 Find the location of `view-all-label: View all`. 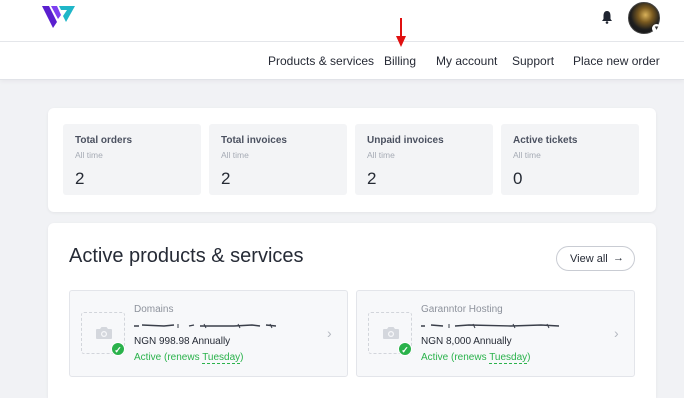

view-all-label: View all is located at coordinates (589, 259).